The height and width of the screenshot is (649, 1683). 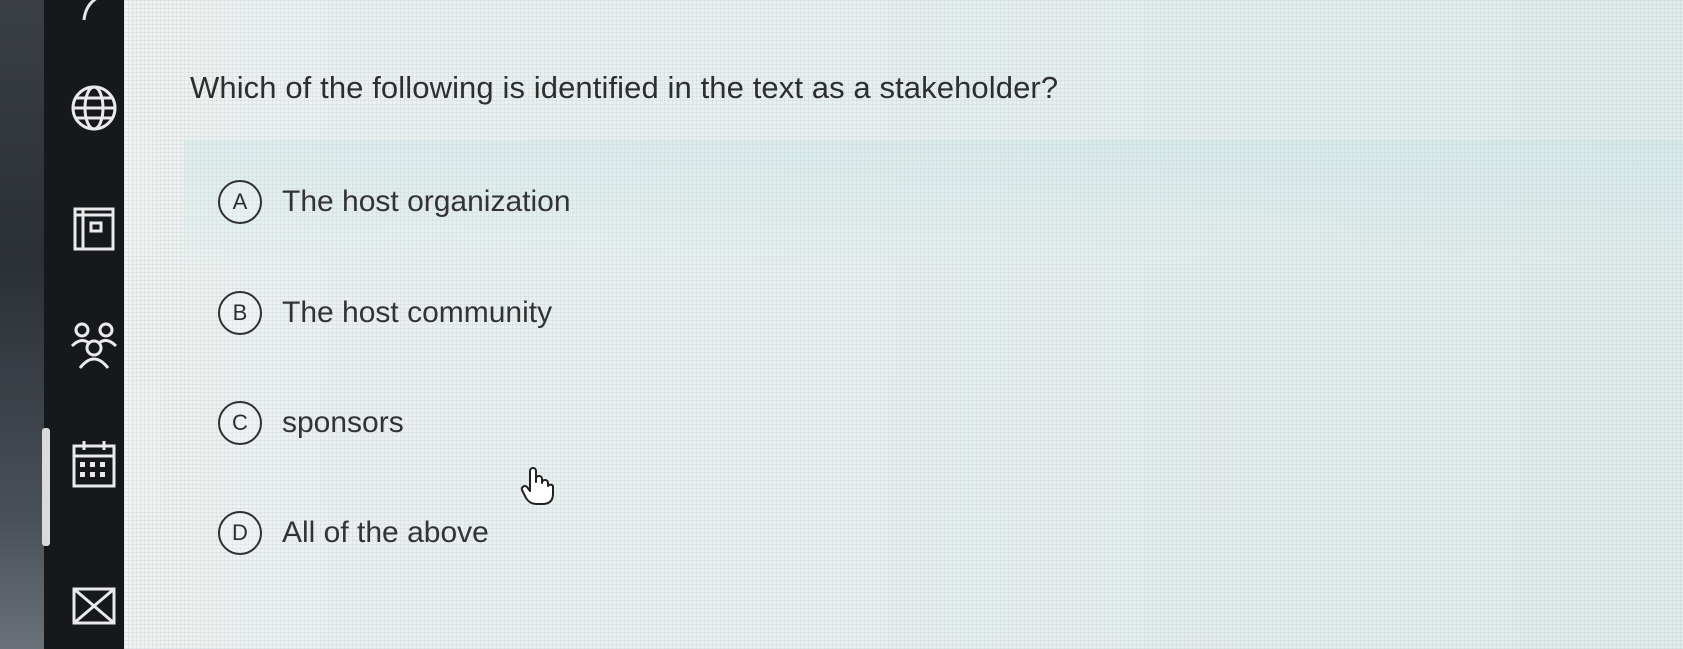 I want to click on people-icon, so click(x=94, y=346).